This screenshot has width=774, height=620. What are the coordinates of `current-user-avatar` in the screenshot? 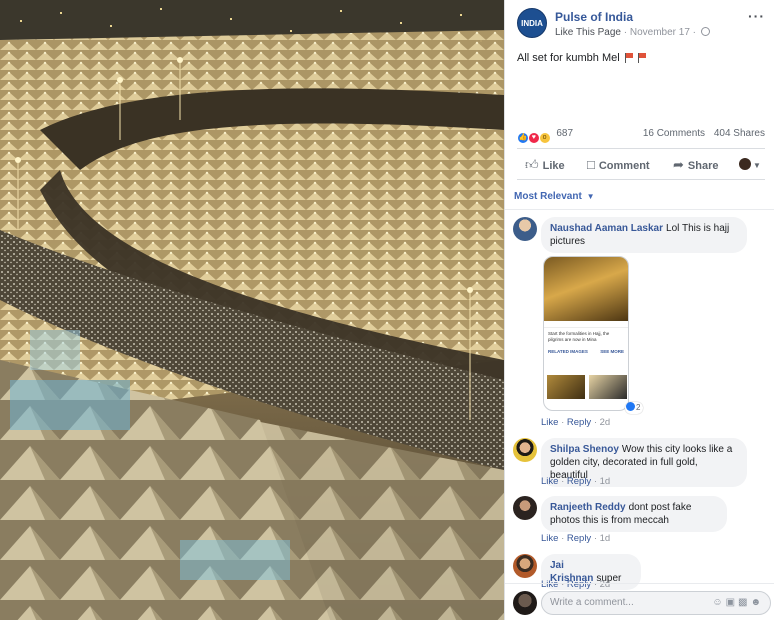 It's located at (525, 603).